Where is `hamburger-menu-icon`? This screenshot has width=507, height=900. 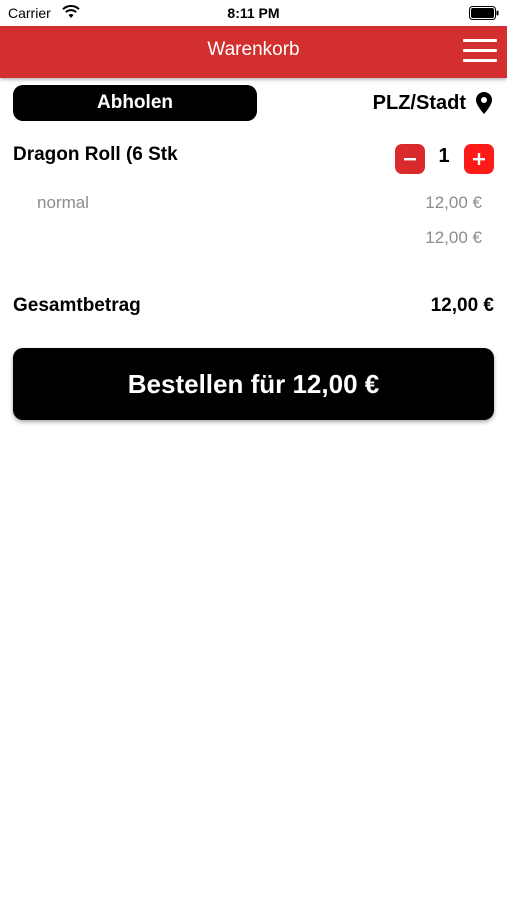 hamburger-menu-icon is located at coordinates (480, 52).